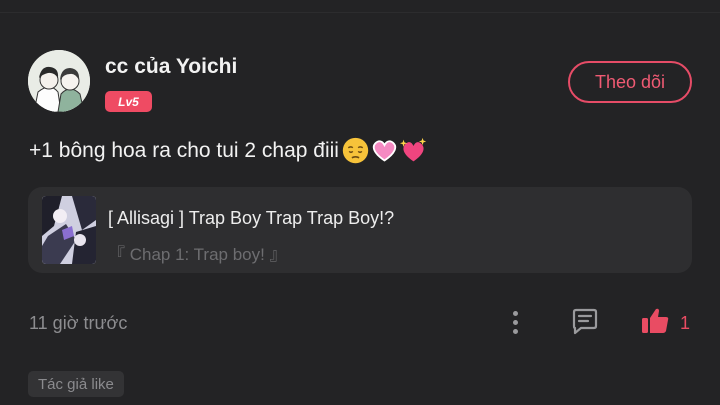 This screenshot has height=405, width=720. What do you see at coordinates (384, 151) in the screenshot?
I see `pink-heart-icon` at bounding box center [384, 151].